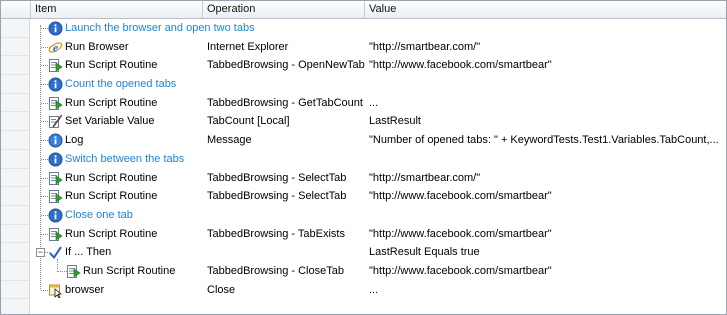  Describe the element at coordinates (275, 270) in the screenshot. I see `step-operation: TabbedBrowsing - CloseTab` at that location.